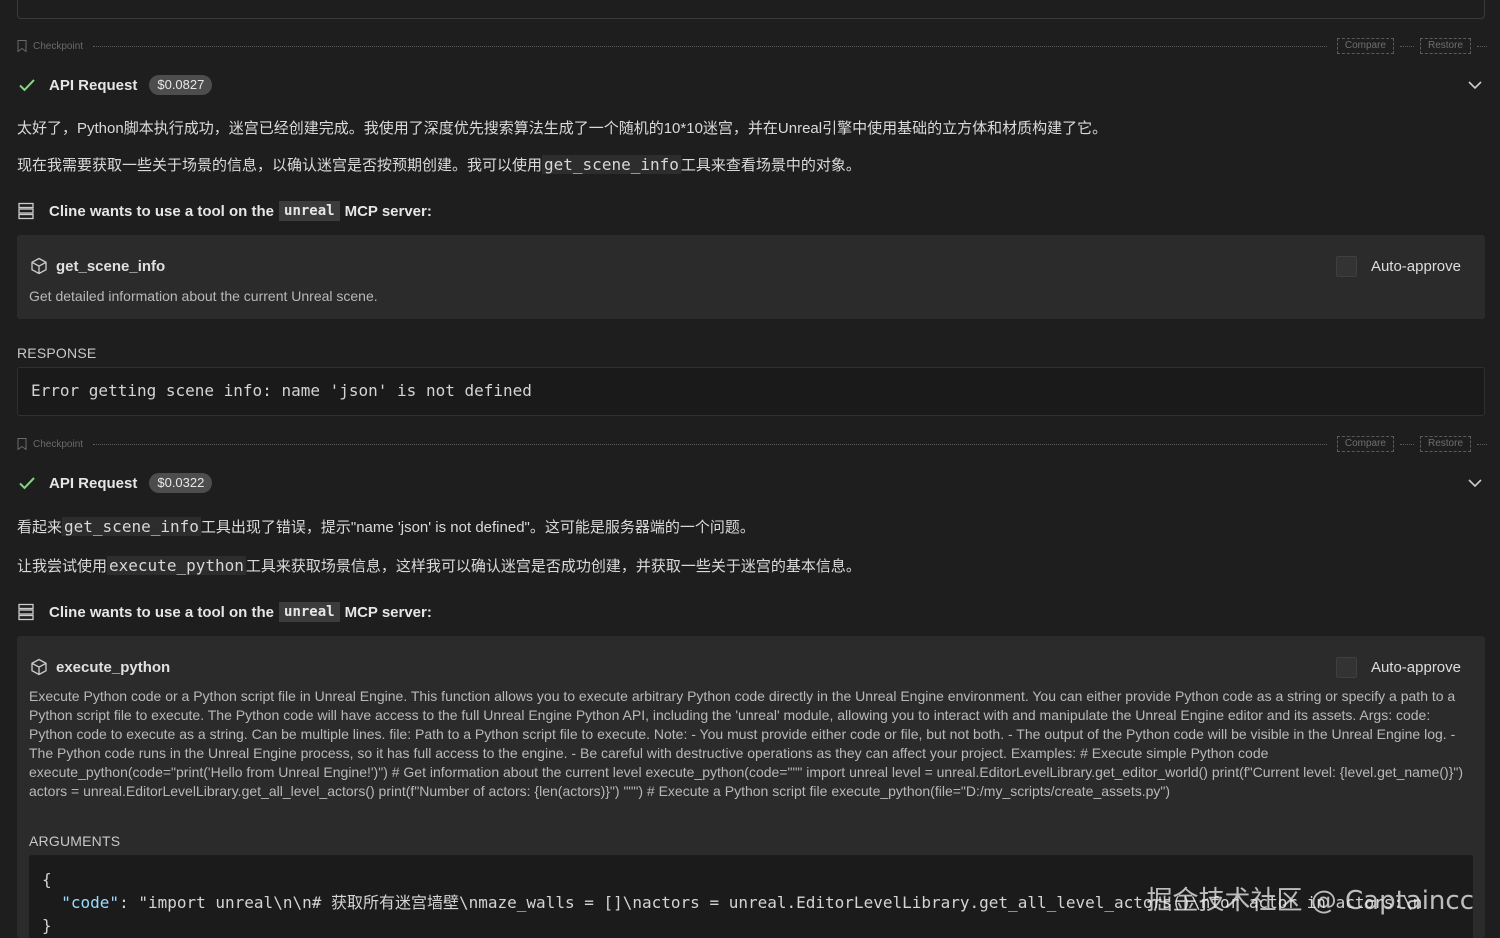 The image size is (1500, 938). I want to click on previous-output-box, so click(751, 9).